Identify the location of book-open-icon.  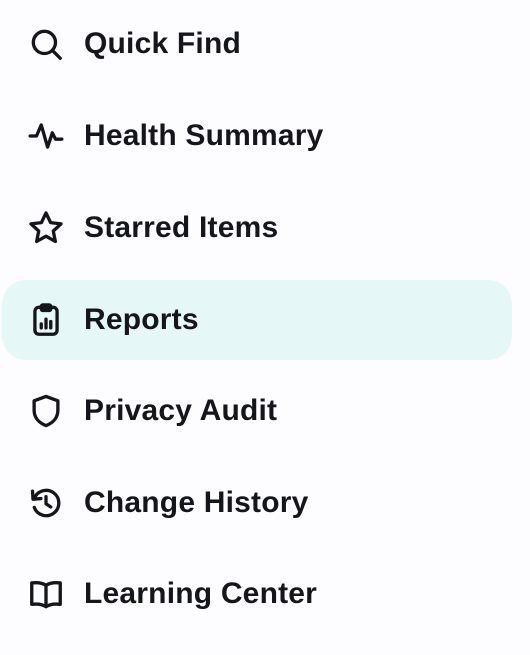
(46, 594).